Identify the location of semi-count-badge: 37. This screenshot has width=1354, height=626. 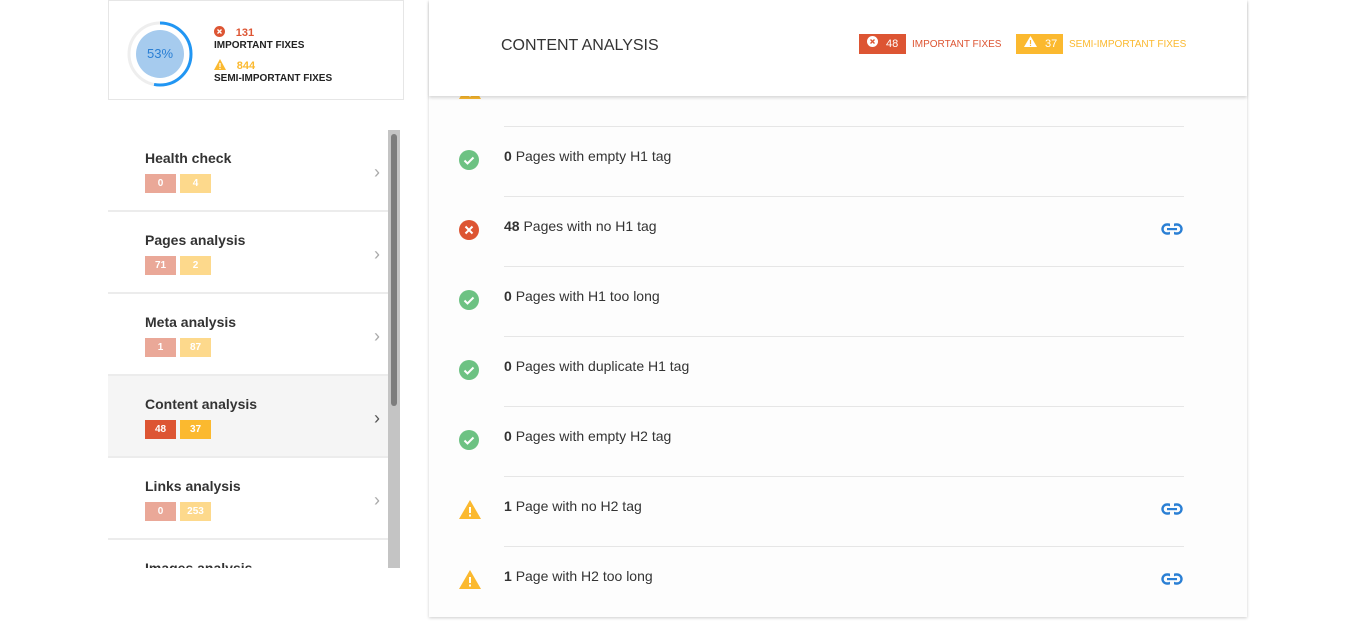
(195, 429).